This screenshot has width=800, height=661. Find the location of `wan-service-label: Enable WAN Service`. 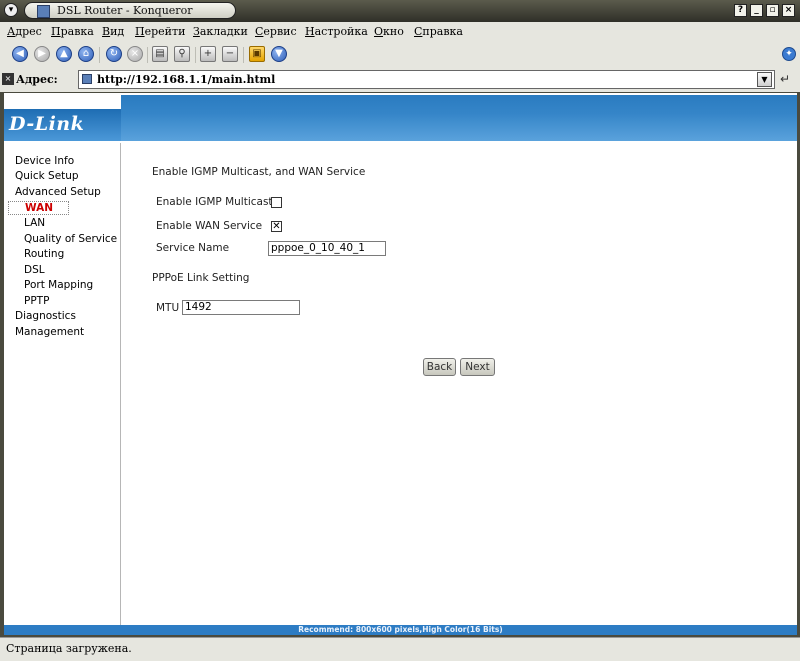

wan-service-label: Enable WAN Service is located at coordinates (209, 226).